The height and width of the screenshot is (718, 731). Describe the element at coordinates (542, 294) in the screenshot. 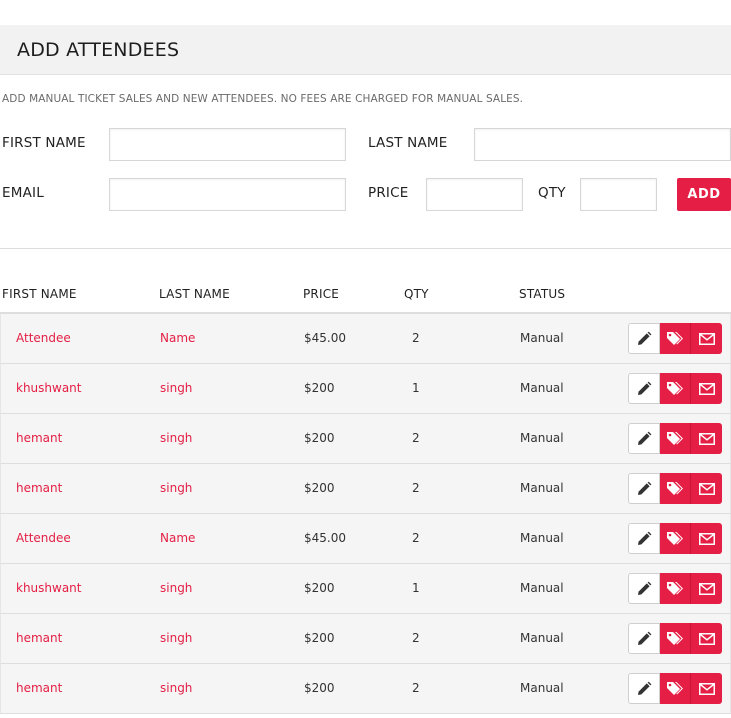

I see `column-header-status: STATUS` at that location.